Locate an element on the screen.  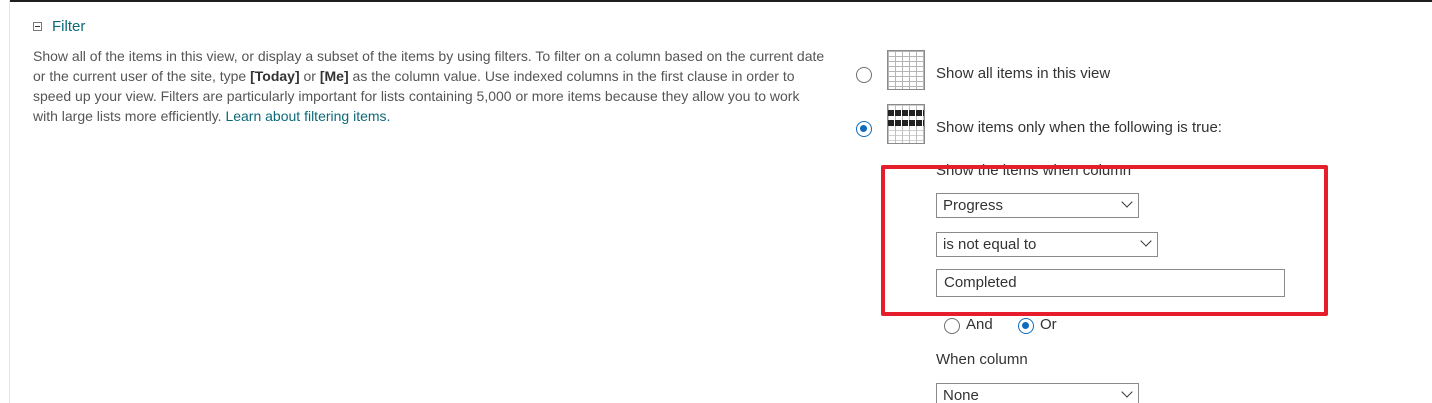
top-border is located at coordinates (721, 1).